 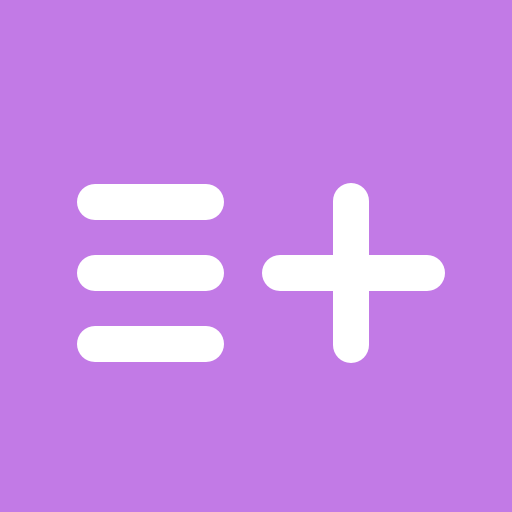 I want to click on list-line-bottom, so click(x=150, y=344).